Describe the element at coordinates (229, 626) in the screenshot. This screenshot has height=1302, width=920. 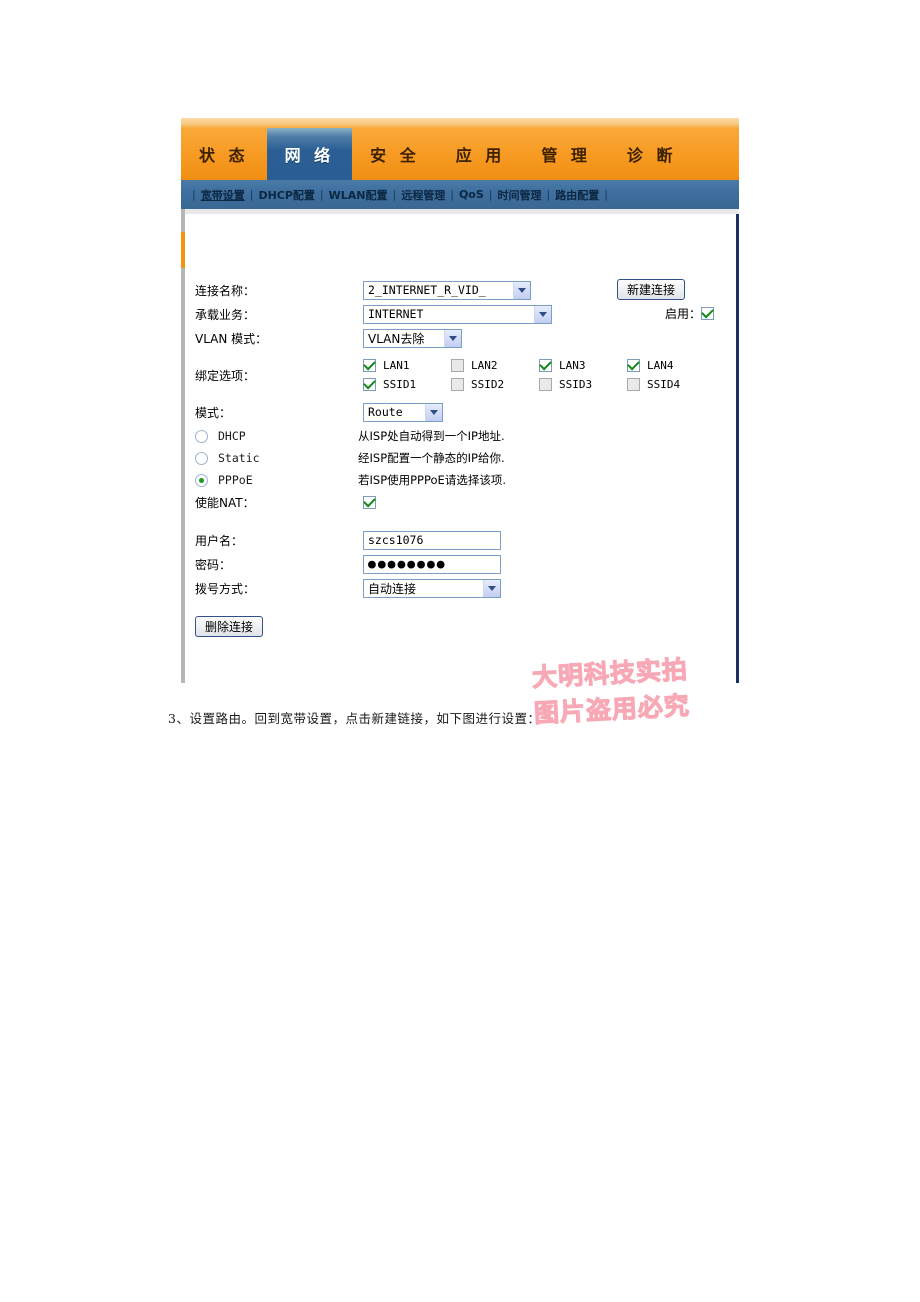
I see `delete-connection-button: 删除连接` at that location.